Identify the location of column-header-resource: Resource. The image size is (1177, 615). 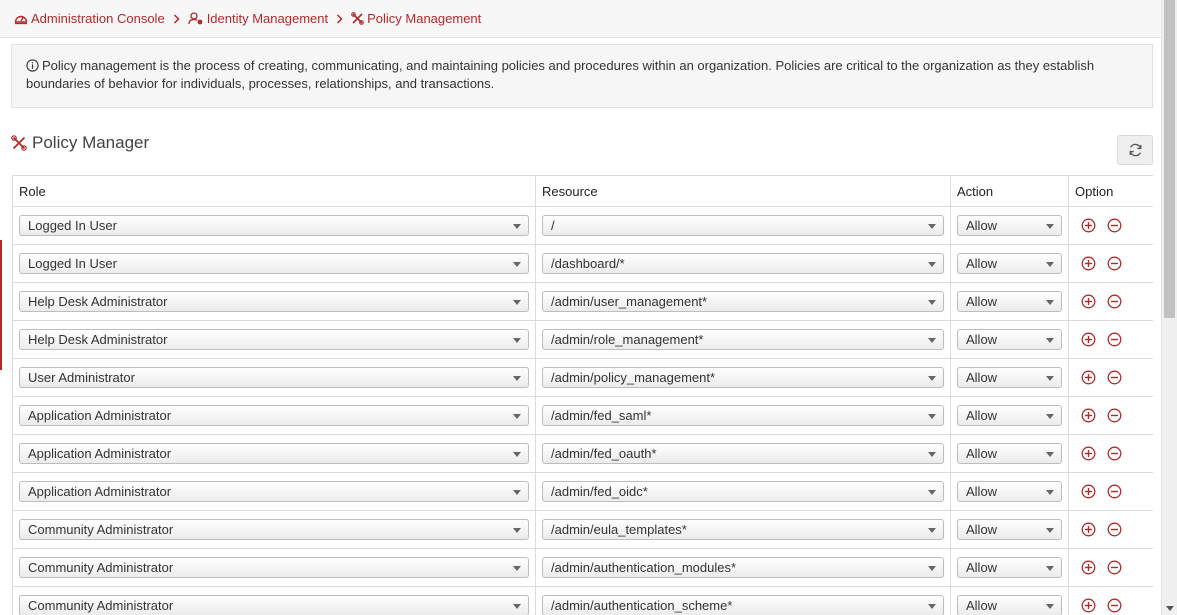
(743, 191).